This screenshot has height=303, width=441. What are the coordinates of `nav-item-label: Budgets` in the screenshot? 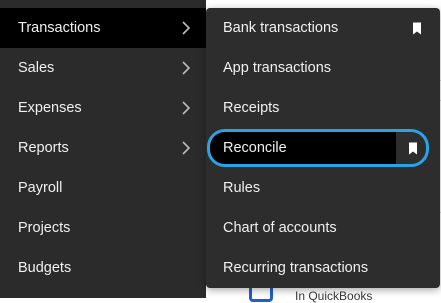 It's located at (45, 268).